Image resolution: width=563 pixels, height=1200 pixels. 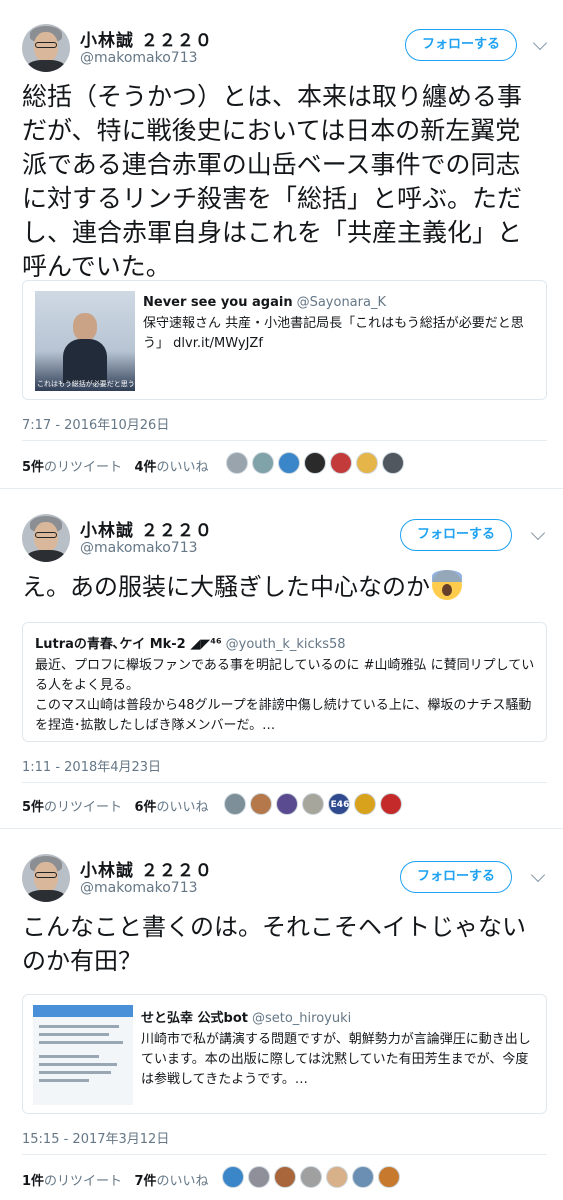 What do you see at coordinates (246, 1018) in the screenshot?
I see `quoted-user-name: せと弘幸 公式bot @seto_hiroyuki` at bounding box center [246, 1018].